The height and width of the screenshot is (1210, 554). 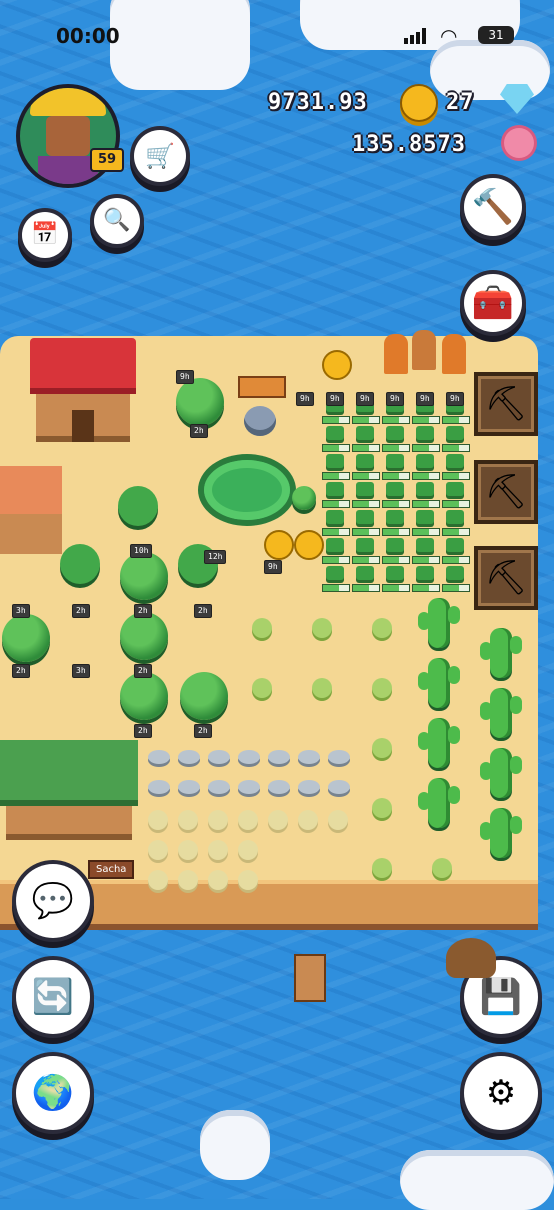 I want to click on globe-button: 🌍, so click(x=53, y=1093).